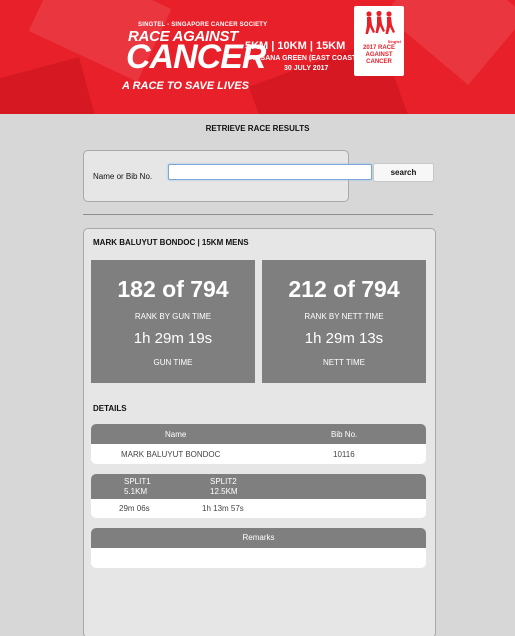  Describe the element at coordinates (344, 289) in the screenshot. I see `nett-rank: 212 of 794` at that location.